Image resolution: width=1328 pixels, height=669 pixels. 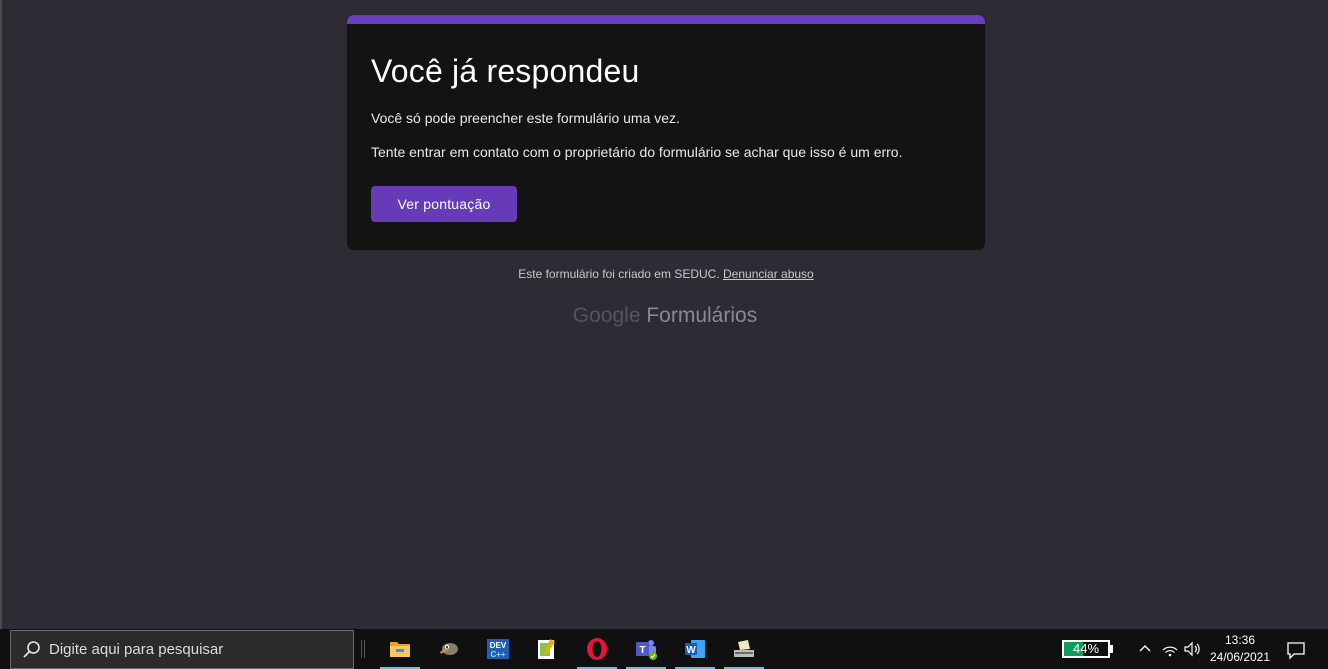 I want to click on search-input, so click(x=199, y=649).